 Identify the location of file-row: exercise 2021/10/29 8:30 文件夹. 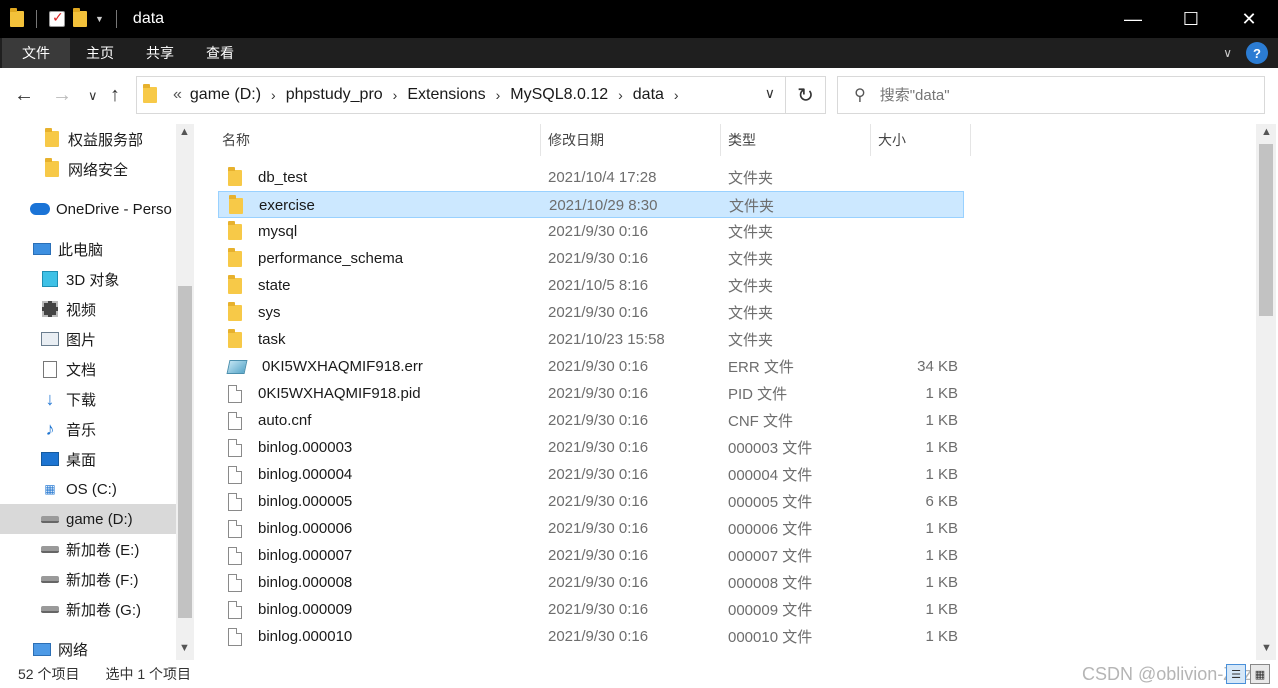
(591, 204).